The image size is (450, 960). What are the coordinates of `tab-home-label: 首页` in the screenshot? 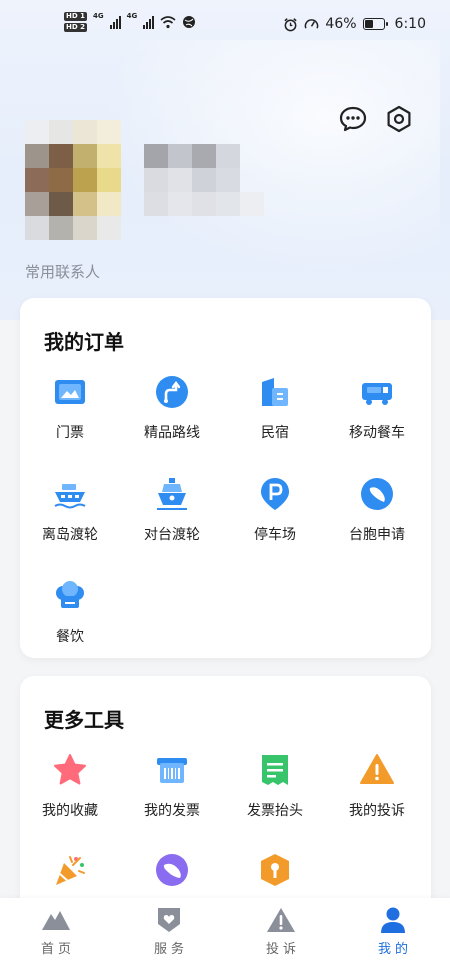 It's located at (57, 949).